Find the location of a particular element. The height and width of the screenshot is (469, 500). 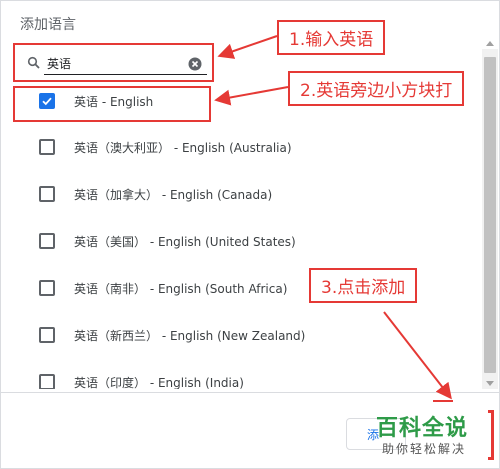

search-highlight-box is located at coordinates (113, 62).